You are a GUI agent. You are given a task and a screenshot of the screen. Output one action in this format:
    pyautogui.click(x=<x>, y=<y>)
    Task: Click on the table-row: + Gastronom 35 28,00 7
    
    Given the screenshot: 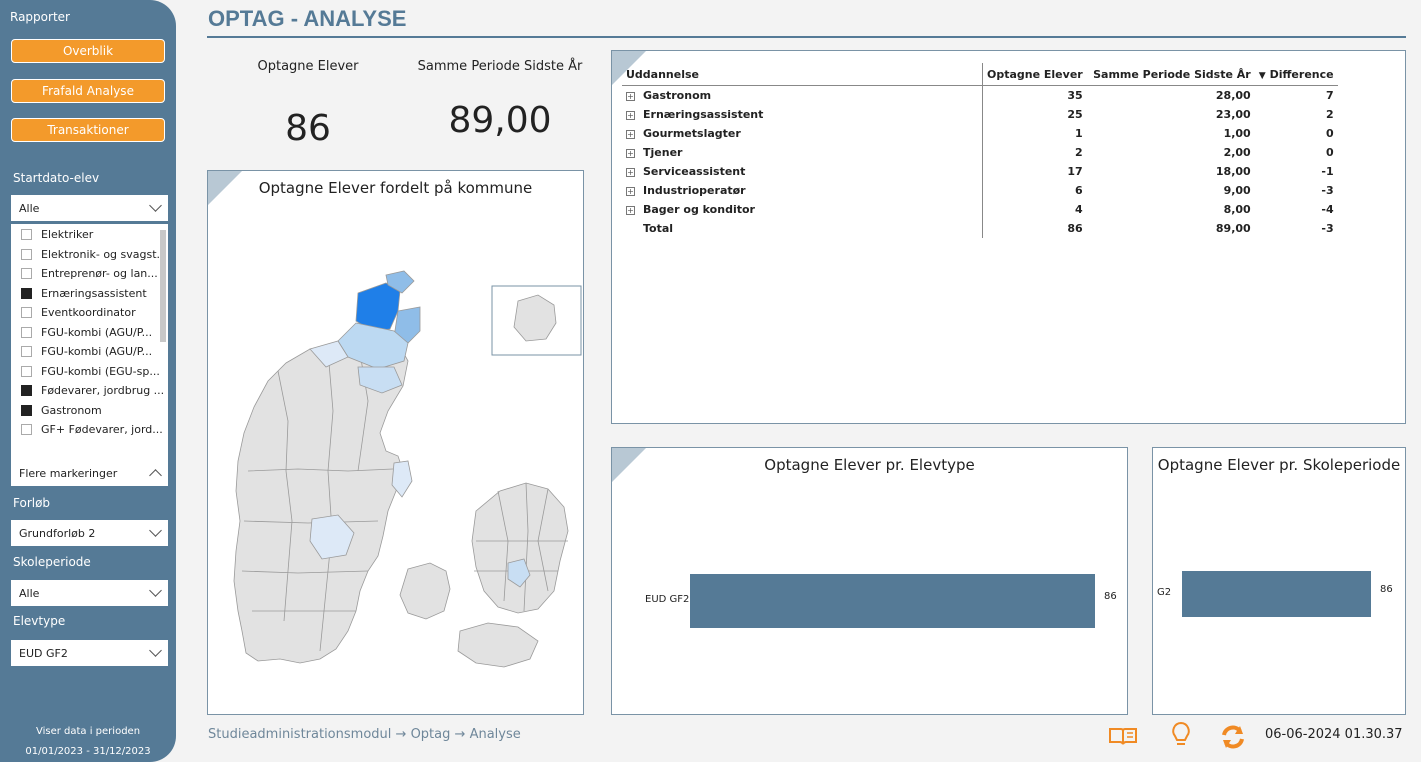 What is the action you would take?
    pyautogui.click(x=980, y=95)
    